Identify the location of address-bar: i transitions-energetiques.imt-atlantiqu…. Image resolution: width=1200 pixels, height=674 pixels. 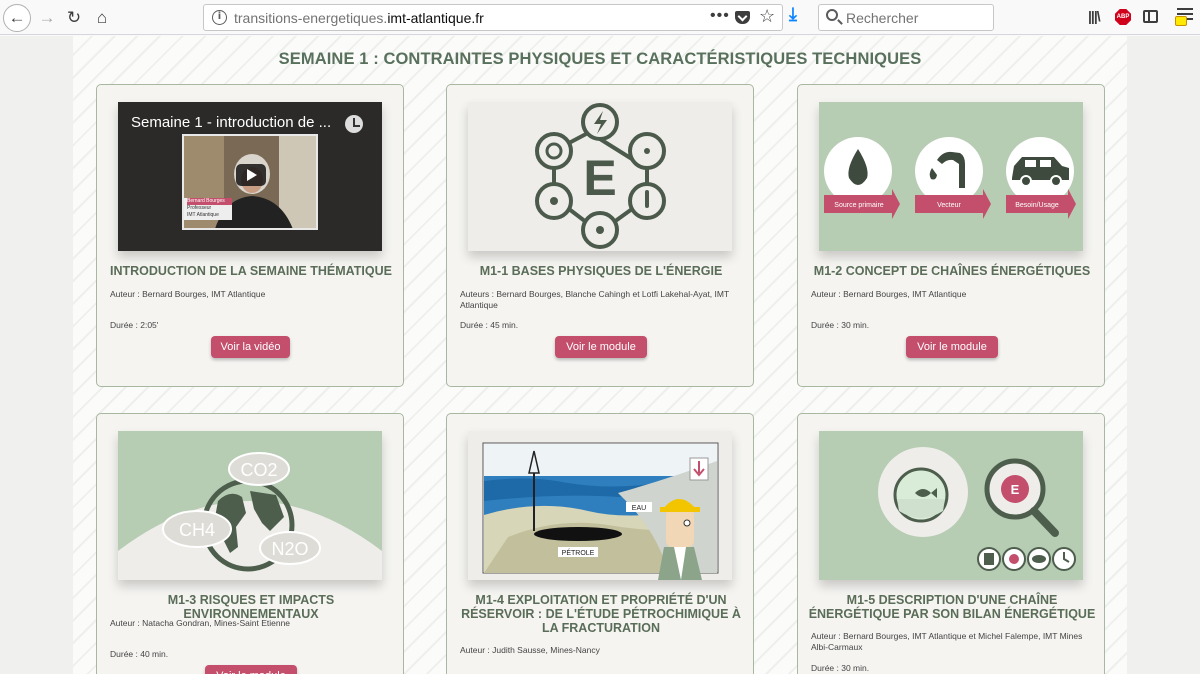
(493, 17).